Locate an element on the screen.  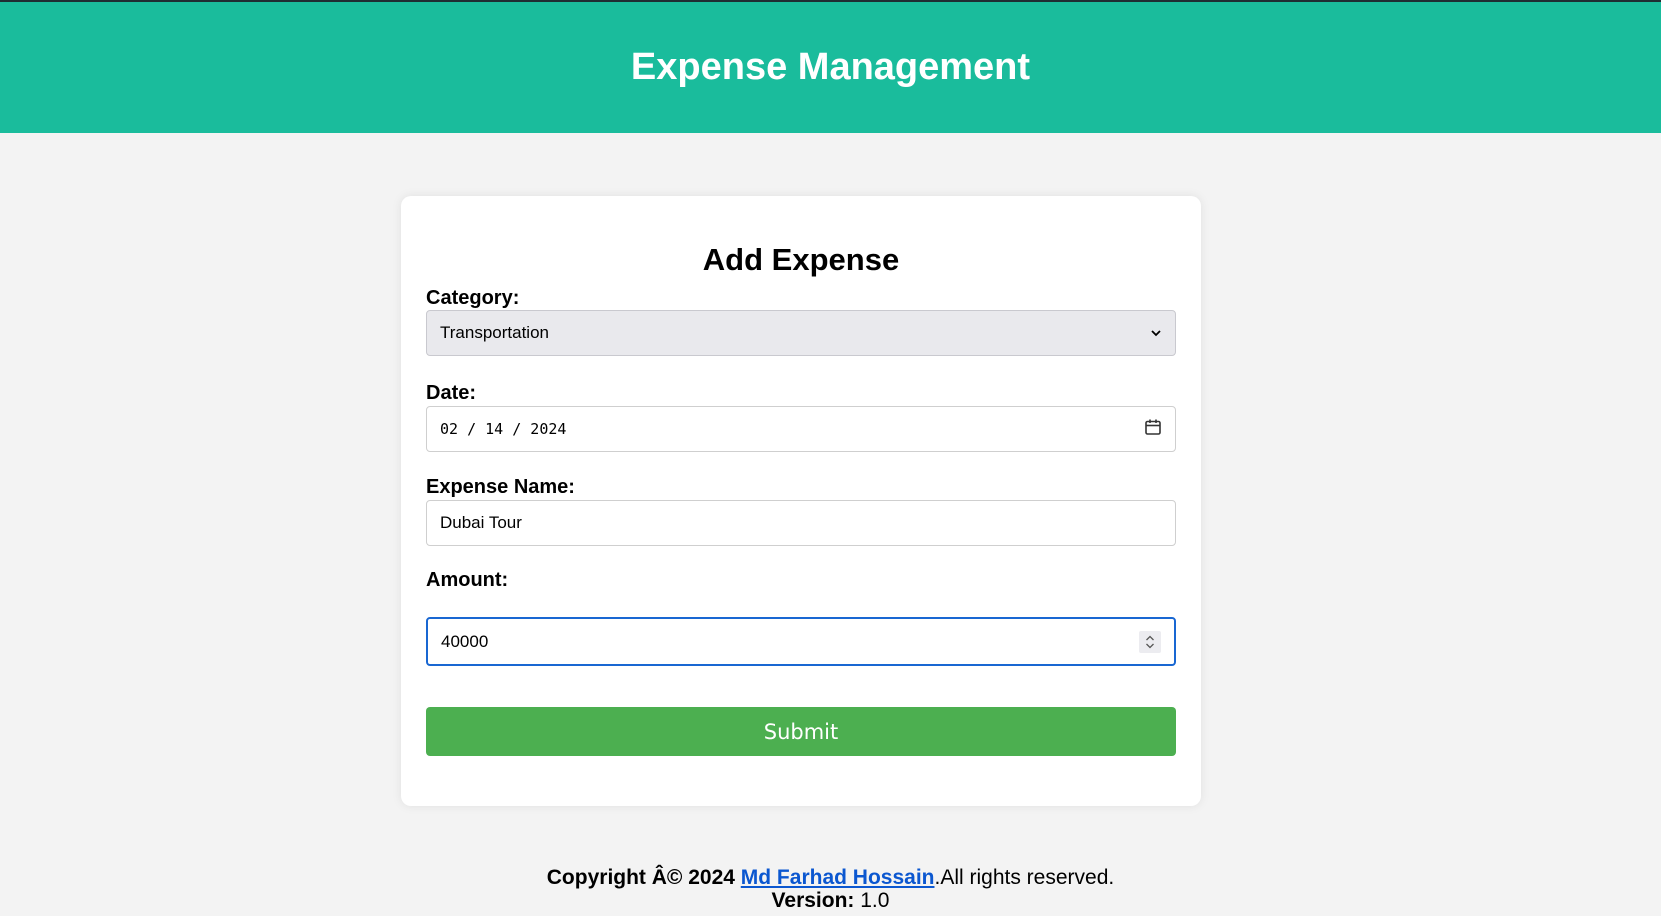
expense-name-input: Dubai Tour is located at coordinates (801, 523).